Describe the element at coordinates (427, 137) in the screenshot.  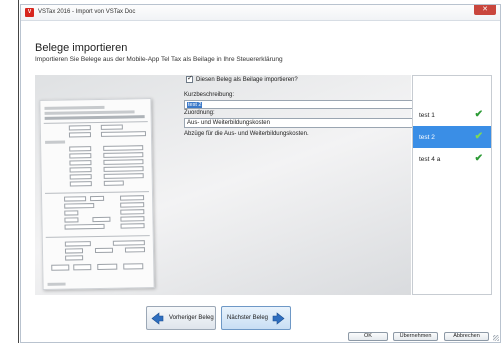
I see `list-item-label: test 2` at that location.